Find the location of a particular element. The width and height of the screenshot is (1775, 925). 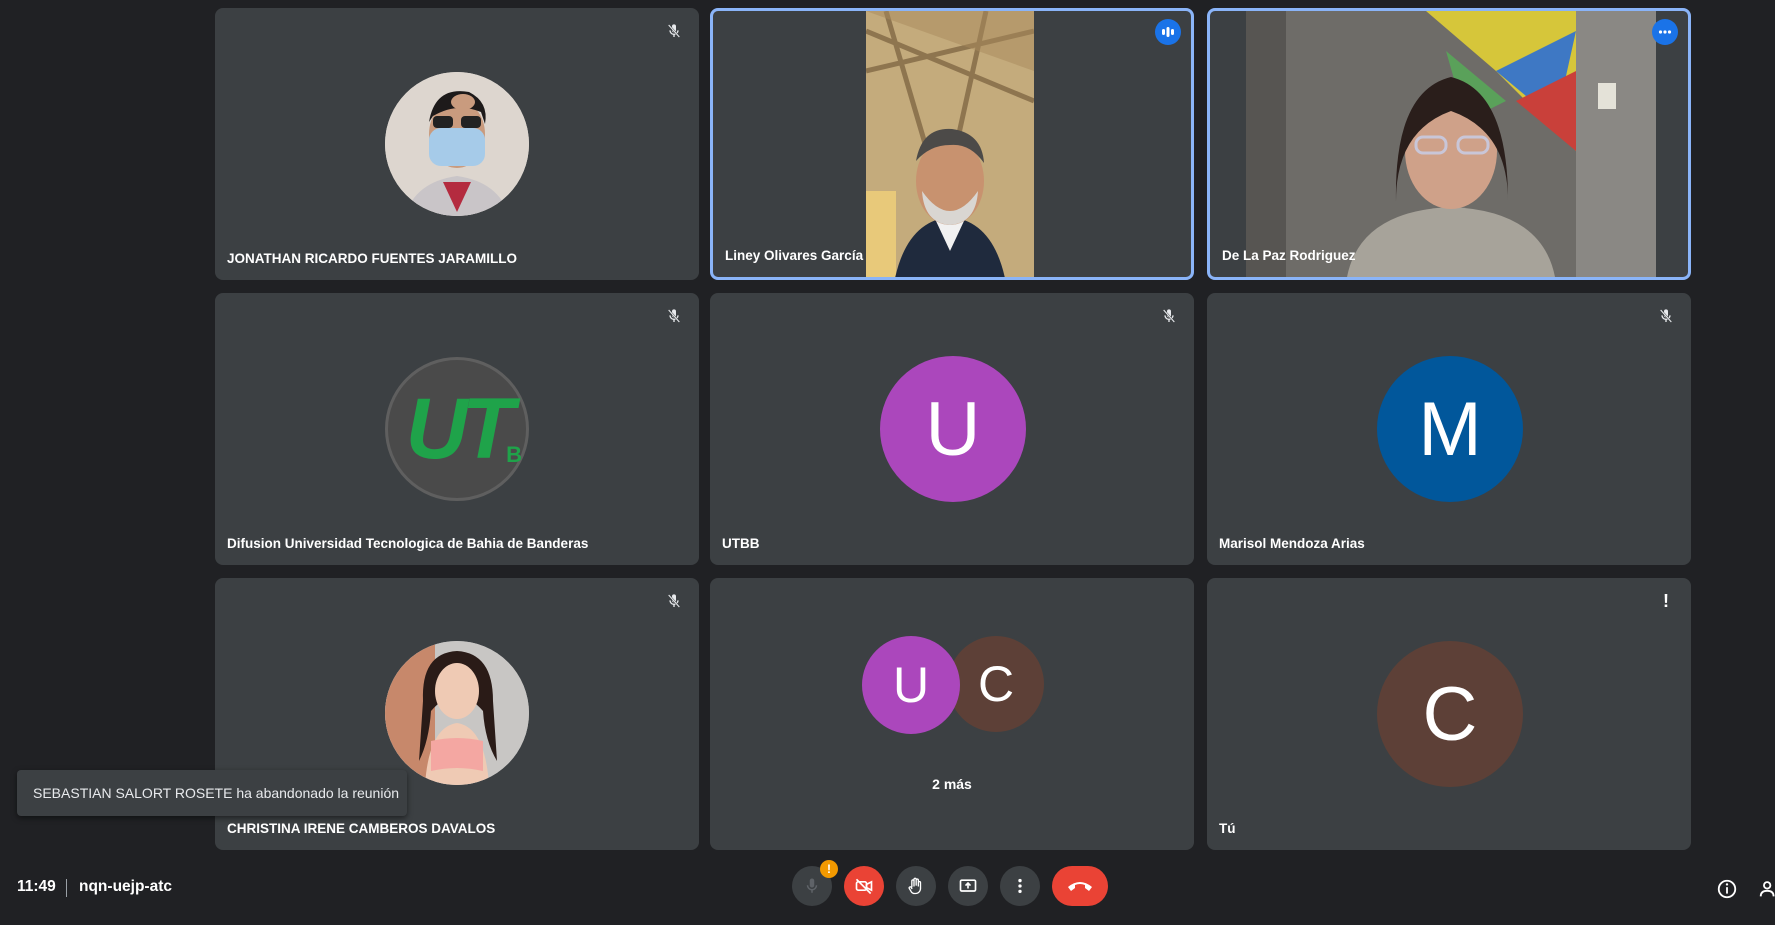

initial-avatar: M is located at coordinates (1450, 429).